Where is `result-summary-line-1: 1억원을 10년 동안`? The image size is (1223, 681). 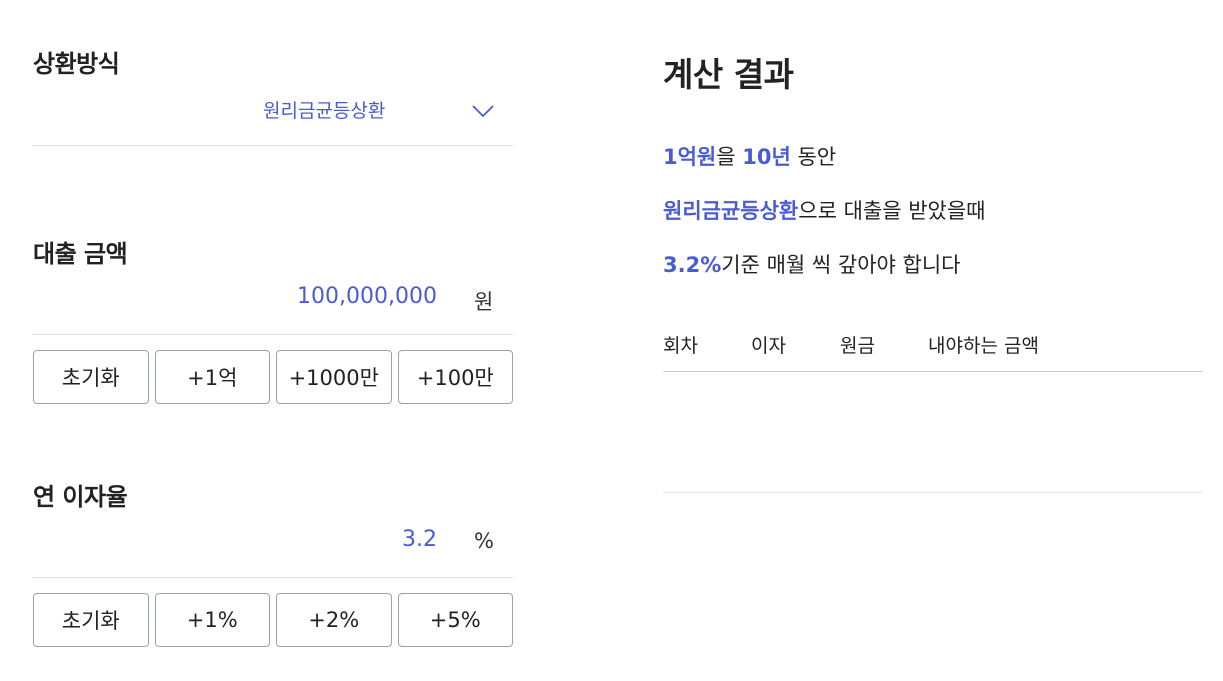
result-summary-line-1: 1억원을 10년 동안 is located at coordinates (749, 156).